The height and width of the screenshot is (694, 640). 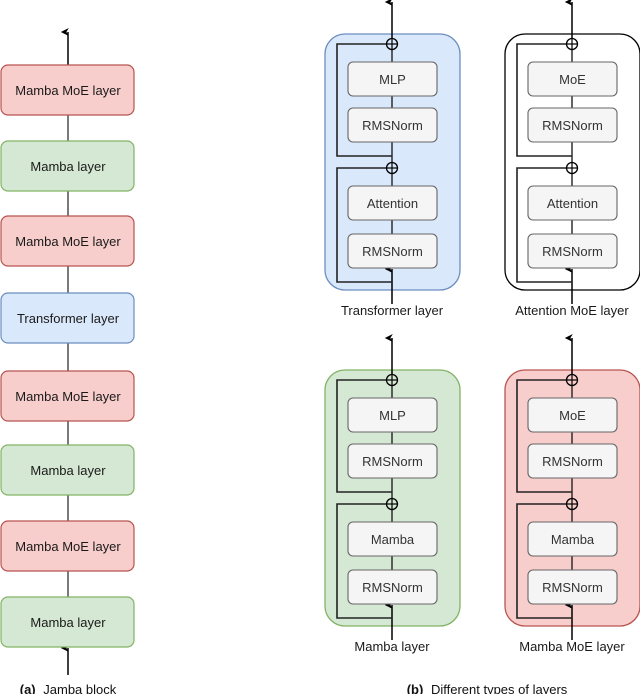 What do you see at coordinates (415, 688) in the screenshot?
I see `panel-b-caption-prefix: (b)` at bounding box center [415, 688].